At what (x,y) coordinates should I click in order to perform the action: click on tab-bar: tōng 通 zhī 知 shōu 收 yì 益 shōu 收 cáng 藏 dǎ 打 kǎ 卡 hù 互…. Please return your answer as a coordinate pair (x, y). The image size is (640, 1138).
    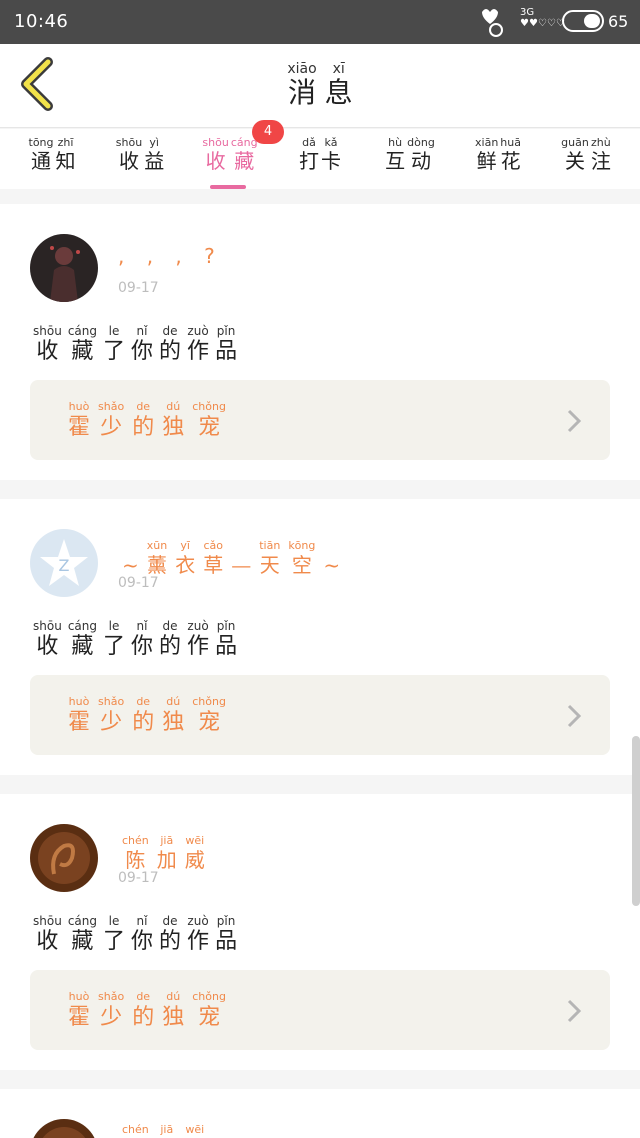
    Looking at the image, I should click on (320, 159).